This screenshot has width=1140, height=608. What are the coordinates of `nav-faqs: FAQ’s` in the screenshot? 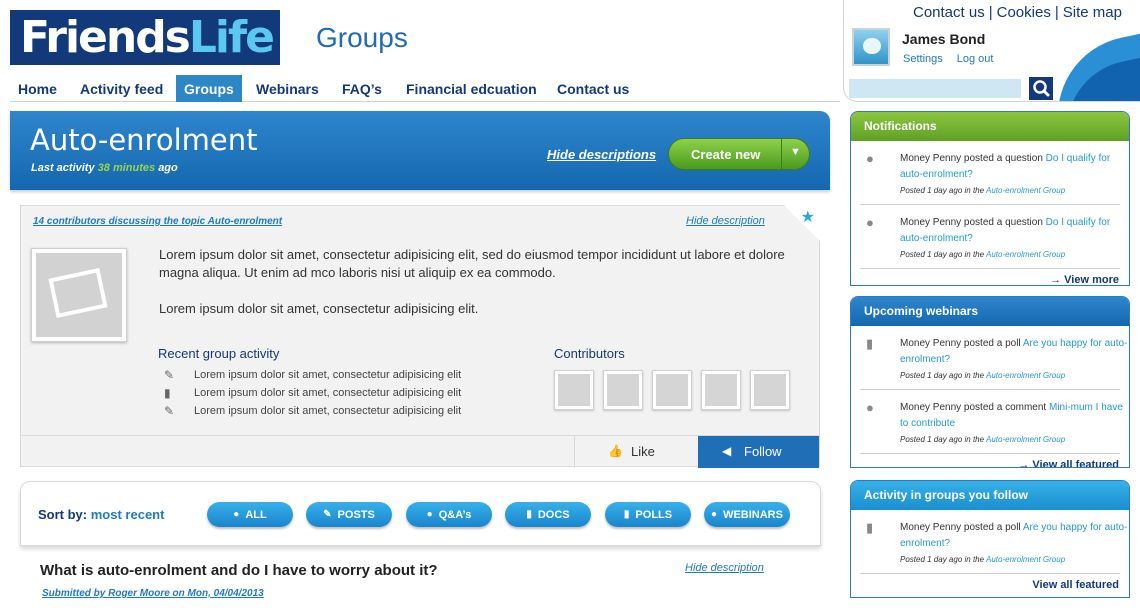 It's located at (362, 88).